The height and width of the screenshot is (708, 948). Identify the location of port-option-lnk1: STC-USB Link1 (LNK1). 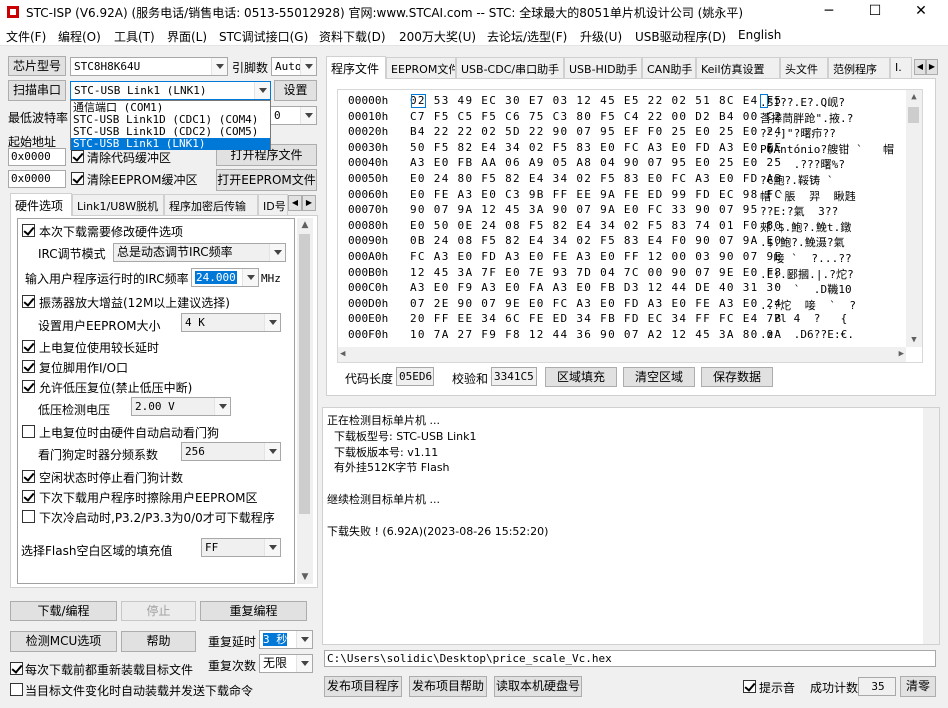
(170, 144).